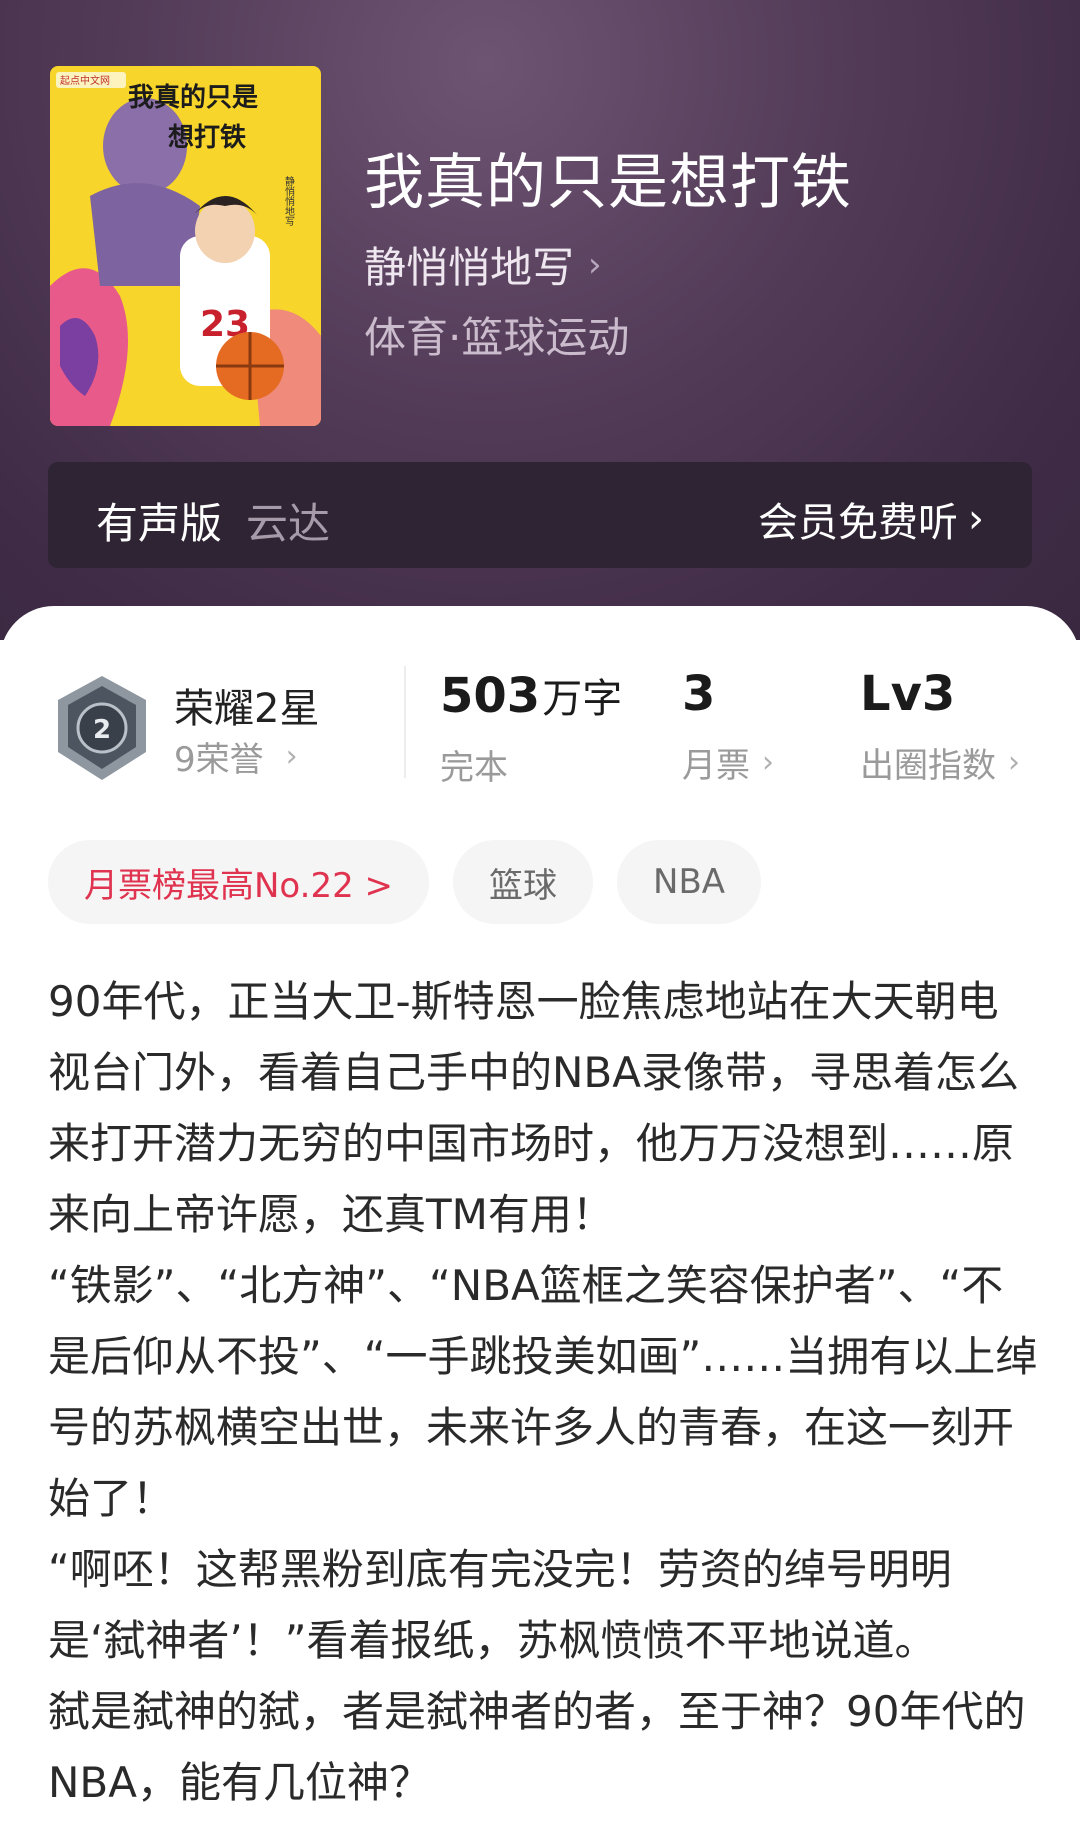  What do you see at coordinates (908, 694) in the screenshot?
I see `popularity-index-value: Lv3` at bounding box center [908, 694].